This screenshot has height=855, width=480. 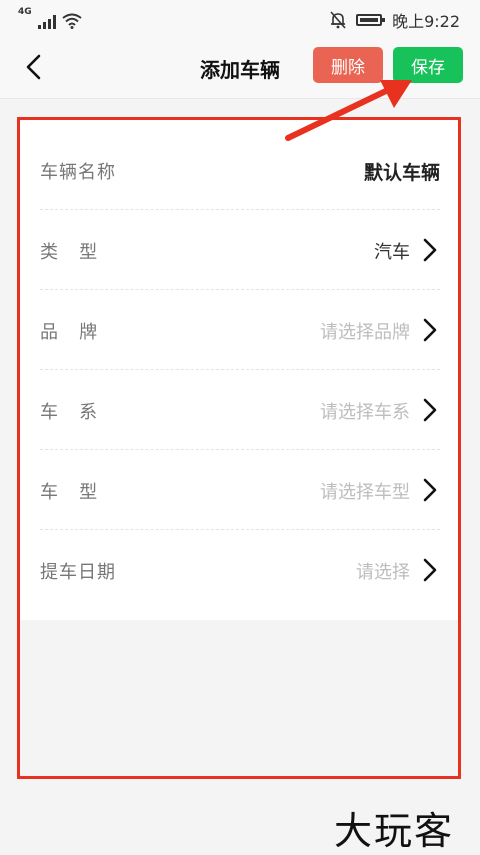 What do you see at coordinates (240, 490) in the screenshot?
I see `form-row-model: 车 型 请选择车型` at bounding box center [240, 490].